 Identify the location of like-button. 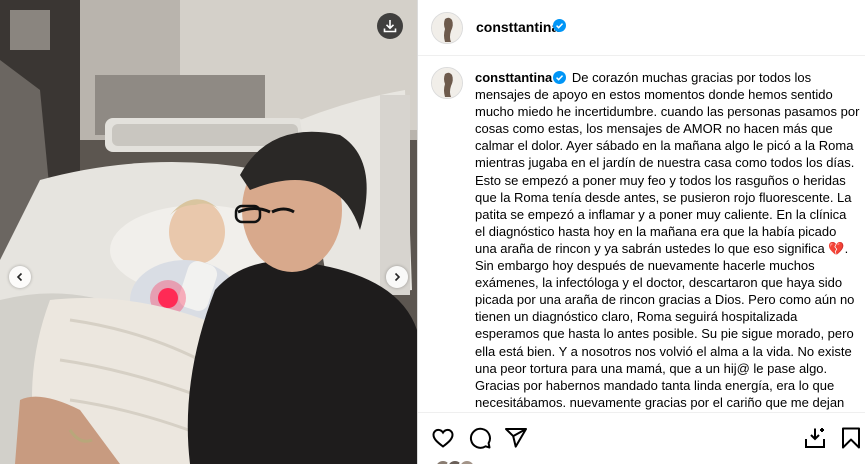
(443, 438).